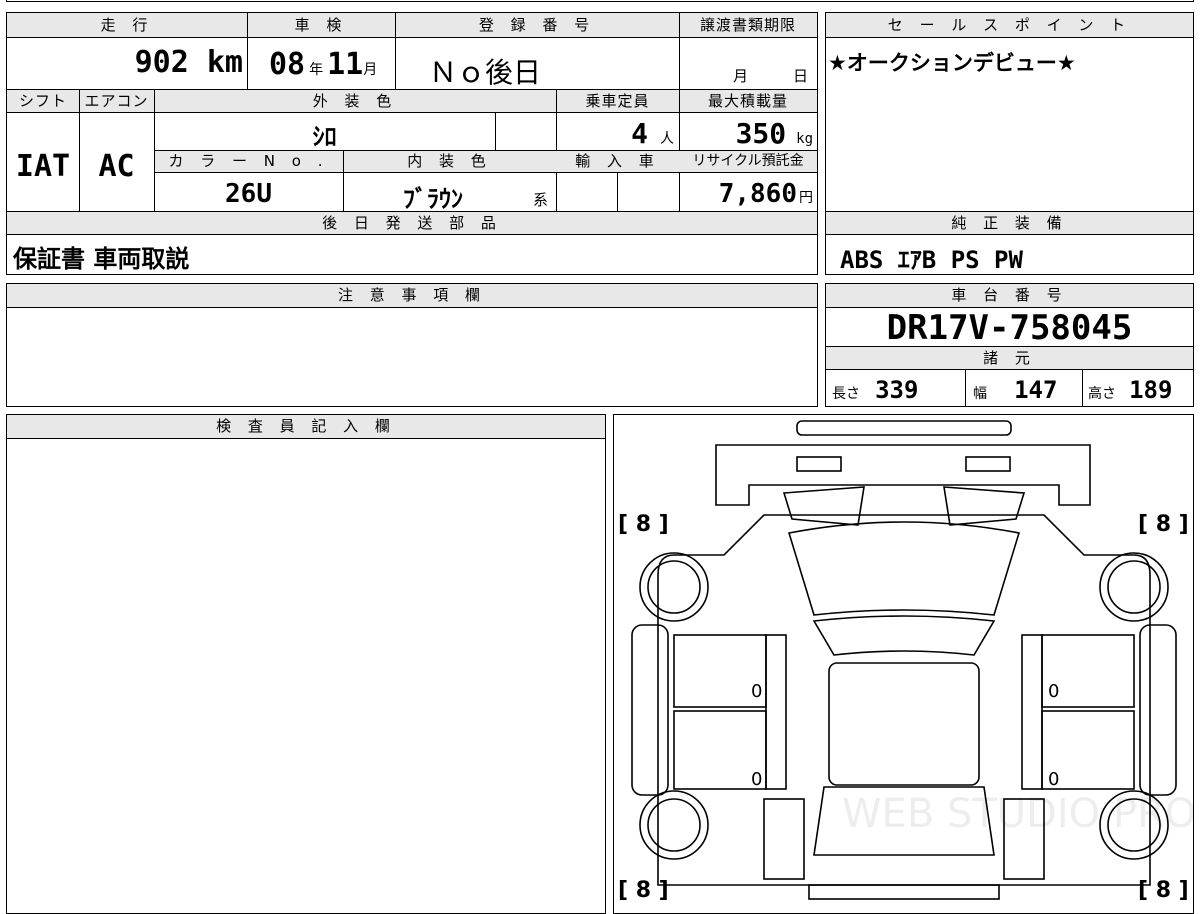  I want to click on transfer-month-unit: 月, so click(741, 76).